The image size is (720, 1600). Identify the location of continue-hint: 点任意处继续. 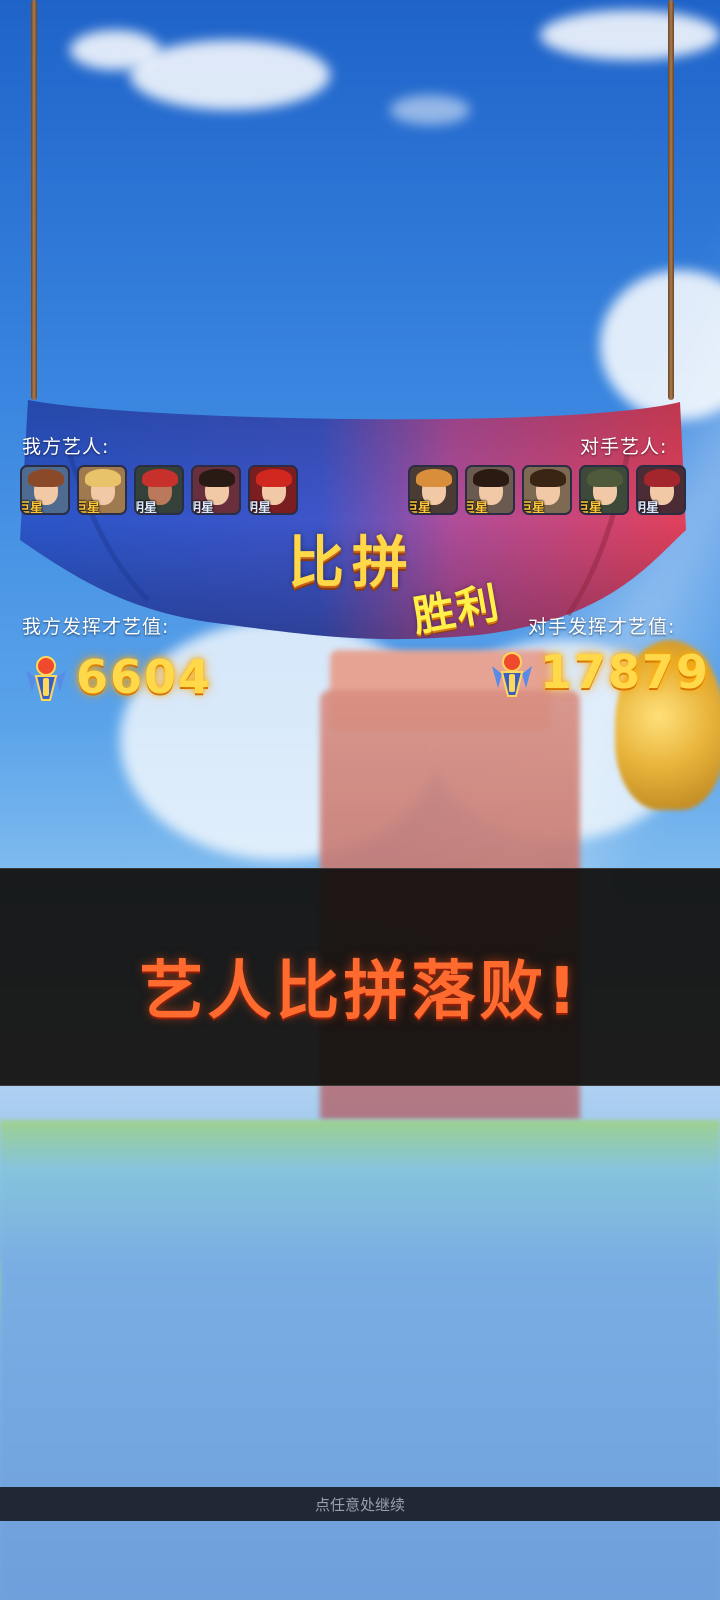
(359, 1505).